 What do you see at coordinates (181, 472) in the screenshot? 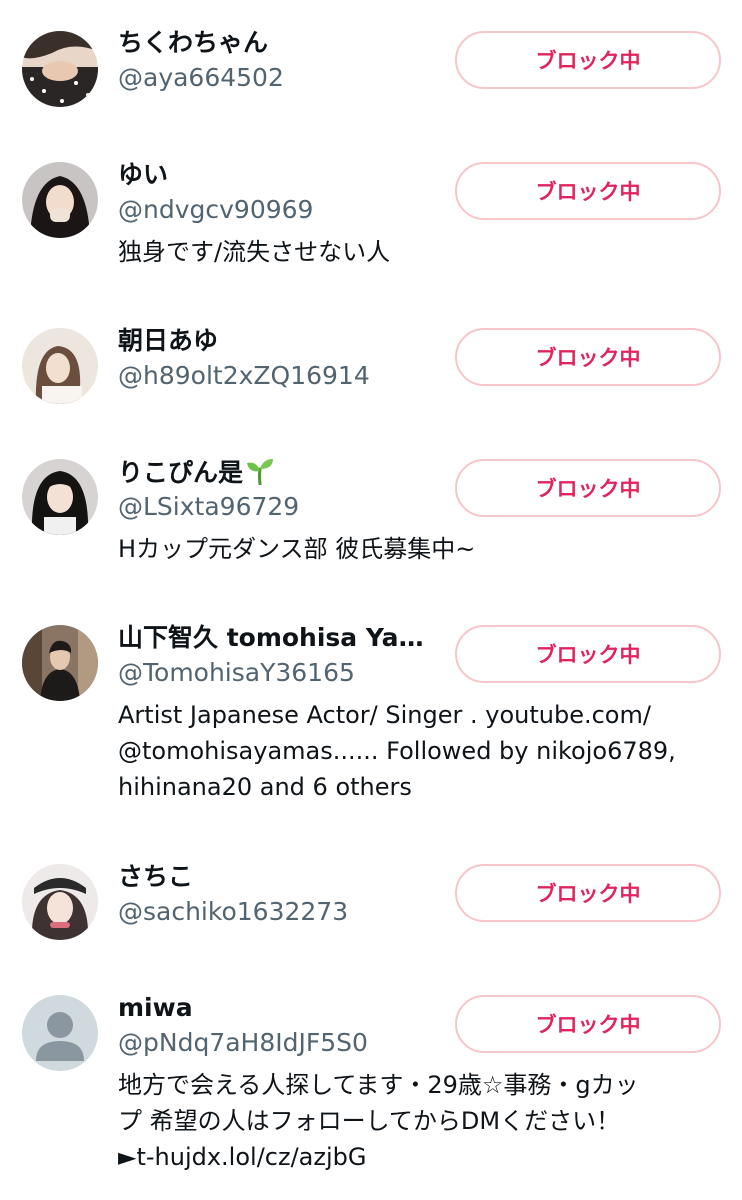
I see `user-name-text: りこぴん是` at bounding box center [181, 472].